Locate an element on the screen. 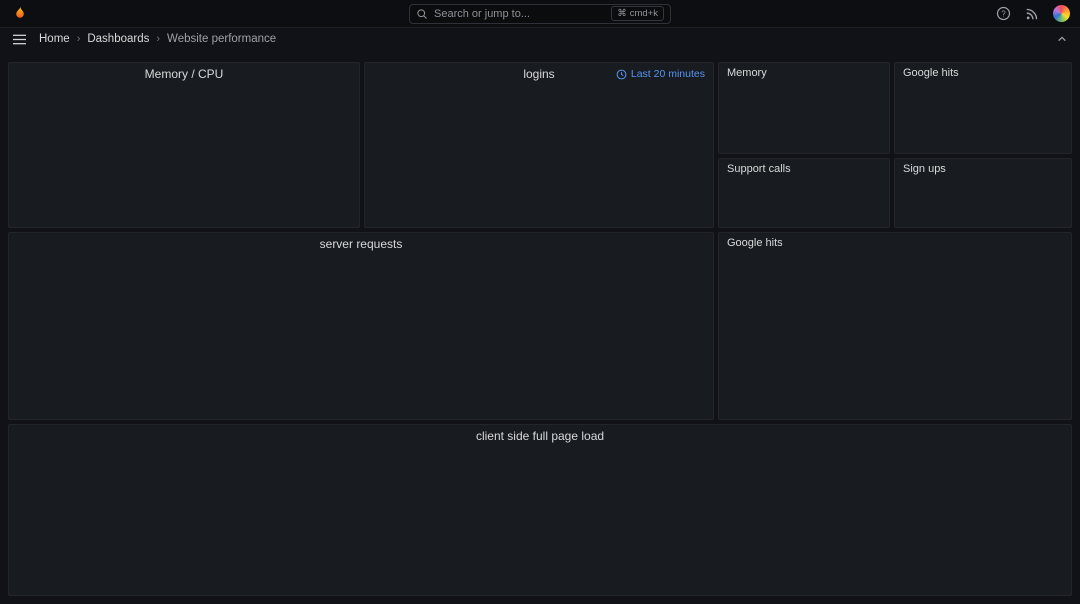  panel-google-hits-gauge: Google hits is located at coordinates (983, 108).